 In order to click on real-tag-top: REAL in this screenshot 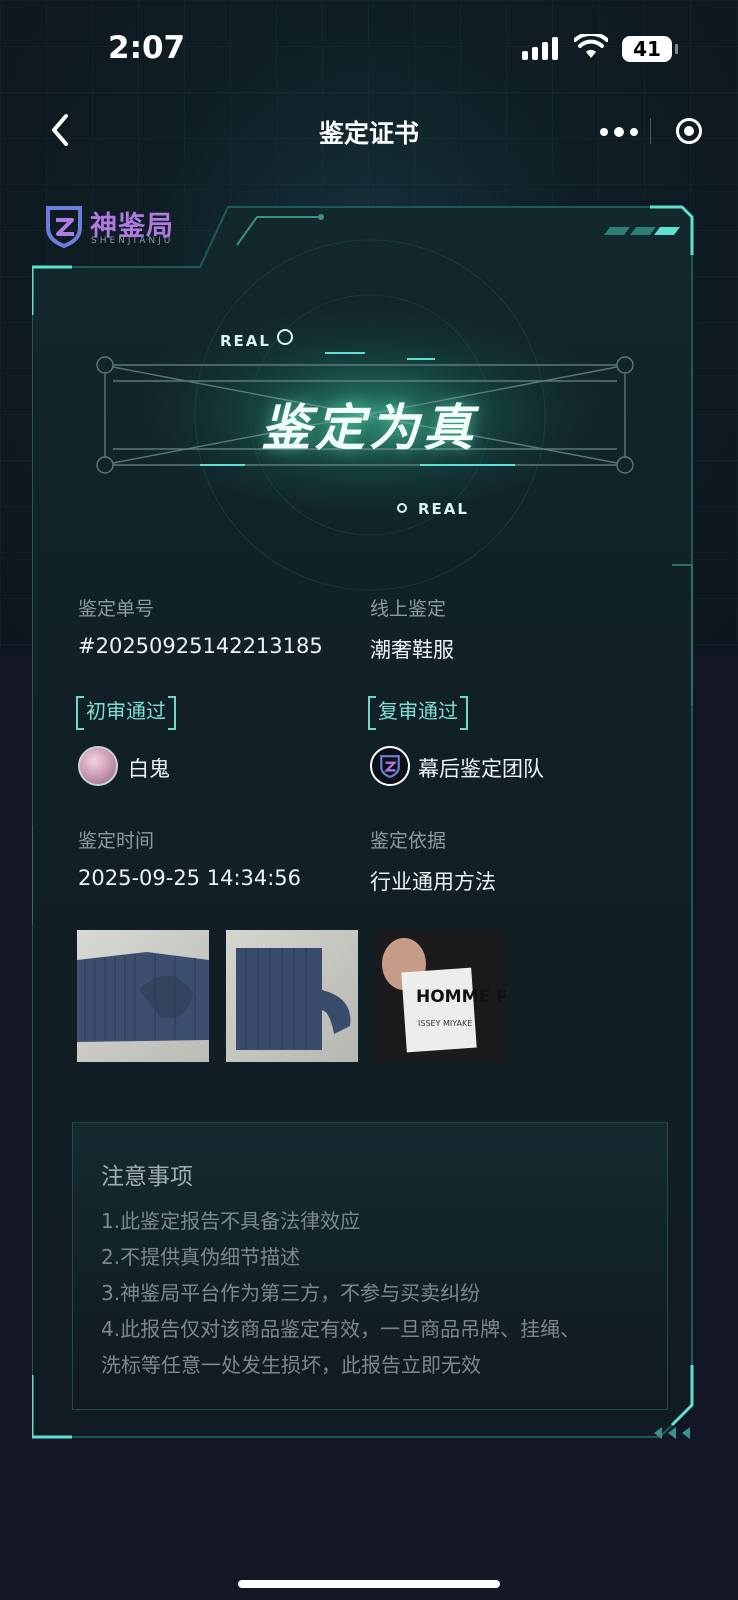, I will do `click(245, 341)`.